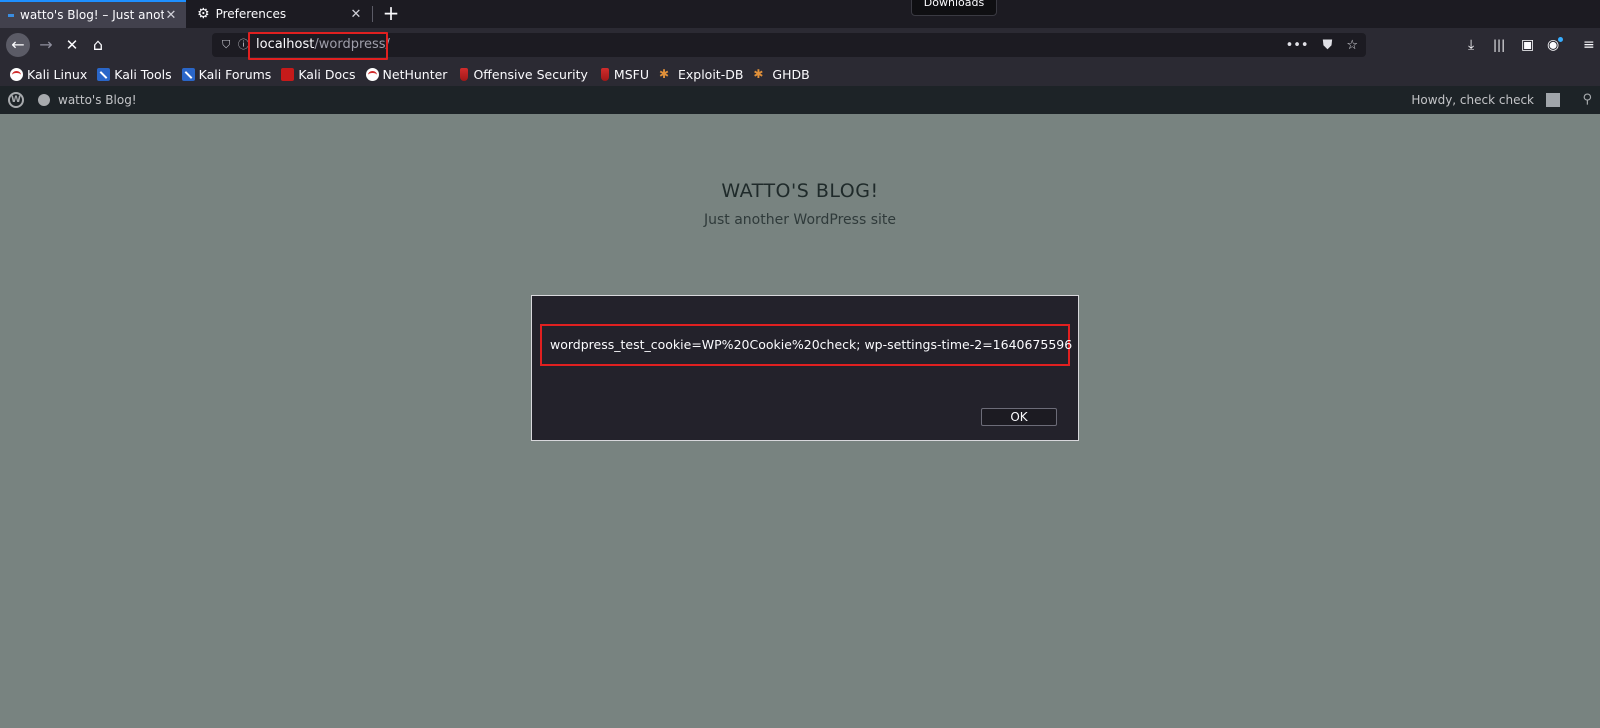  Describe the element at coordinates (57, 74) in the screenshot. I see `bookmark-label: Kali Linux` at that location.